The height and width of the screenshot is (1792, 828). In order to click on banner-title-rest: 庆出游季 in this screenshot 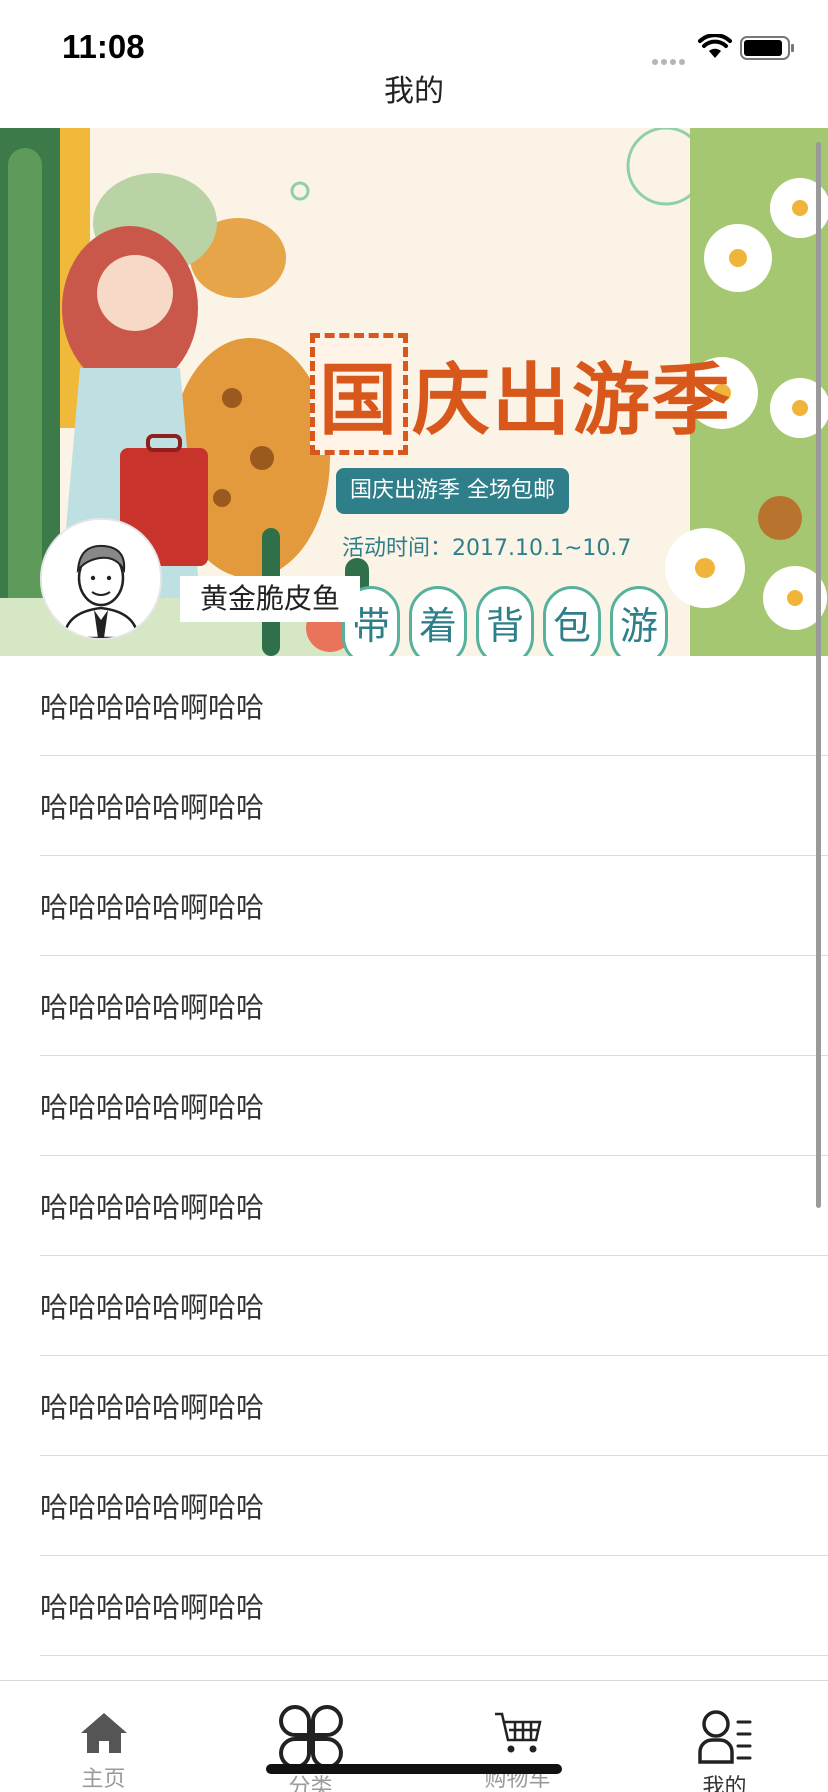, I will do `click(572, 401)`.